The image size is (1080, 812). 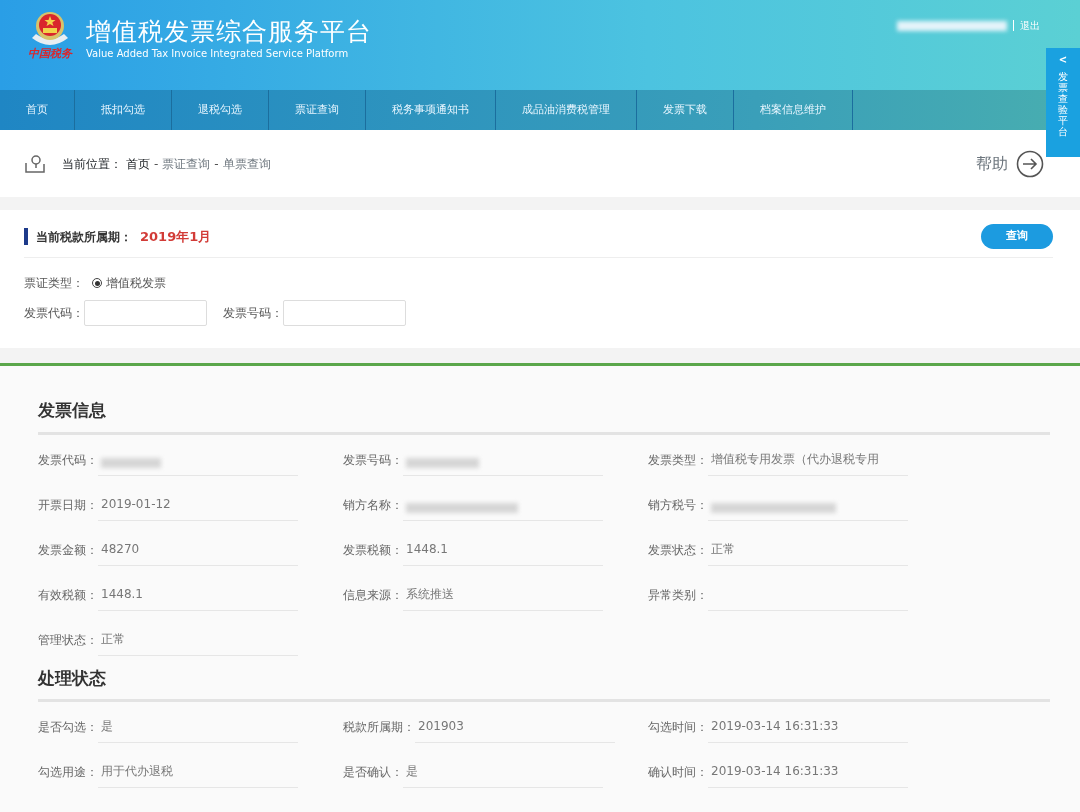 What do you see at coordinates (176, 236) in the screenshot?
I see `period-value: 2019年1月` at bounding box center [176, 236].